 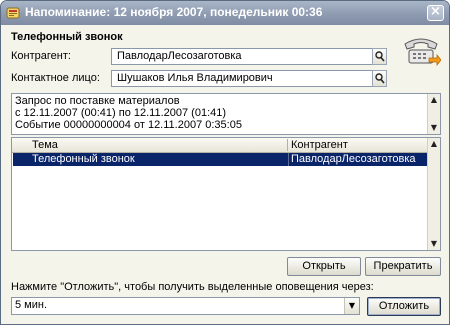 What do you see at coordinates (31, 305) in the screenshot?
I see `snooze-interval-value: 5 мин.` at bounding box center [31, 305].